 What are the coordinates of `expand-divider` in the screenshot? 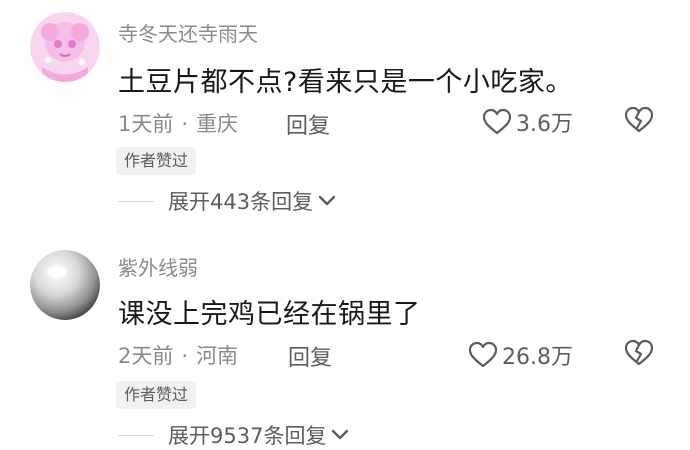 It's located at (136, 435).